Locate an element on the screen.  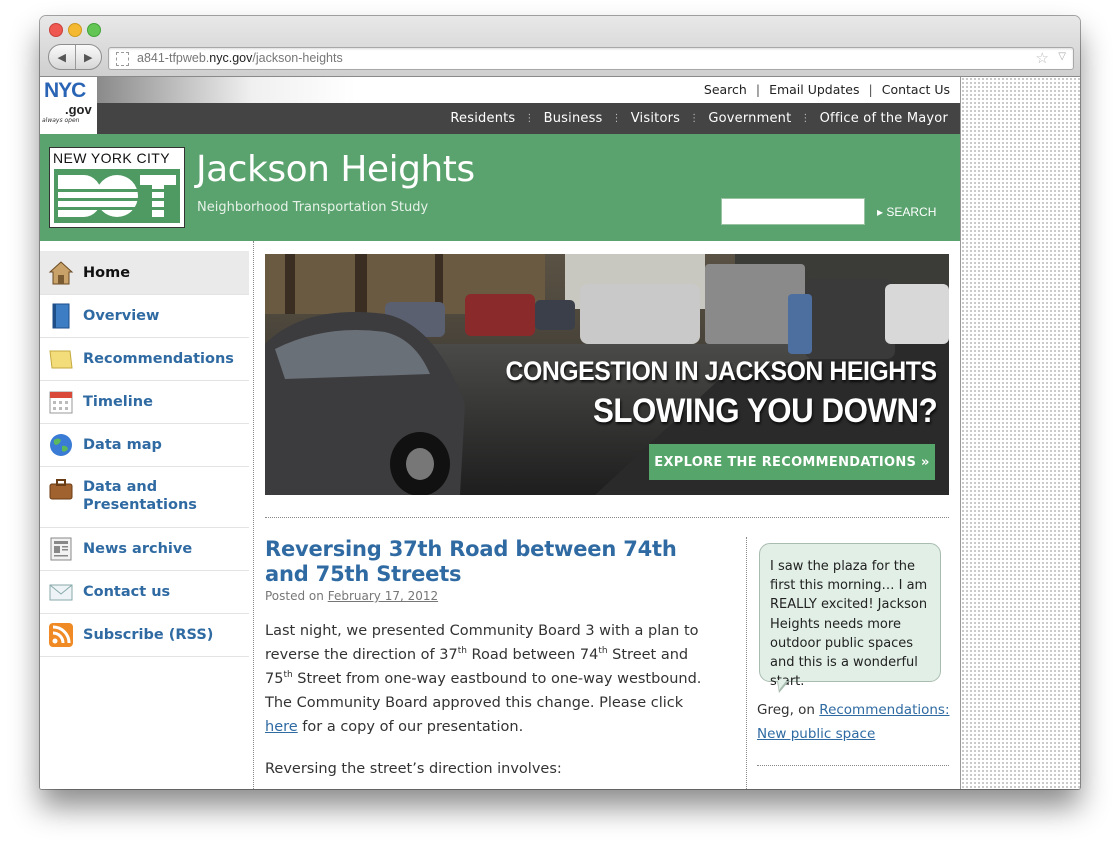
utility-bar: Search | Email Updates | Contact Us is located at coordinates (528, 90).